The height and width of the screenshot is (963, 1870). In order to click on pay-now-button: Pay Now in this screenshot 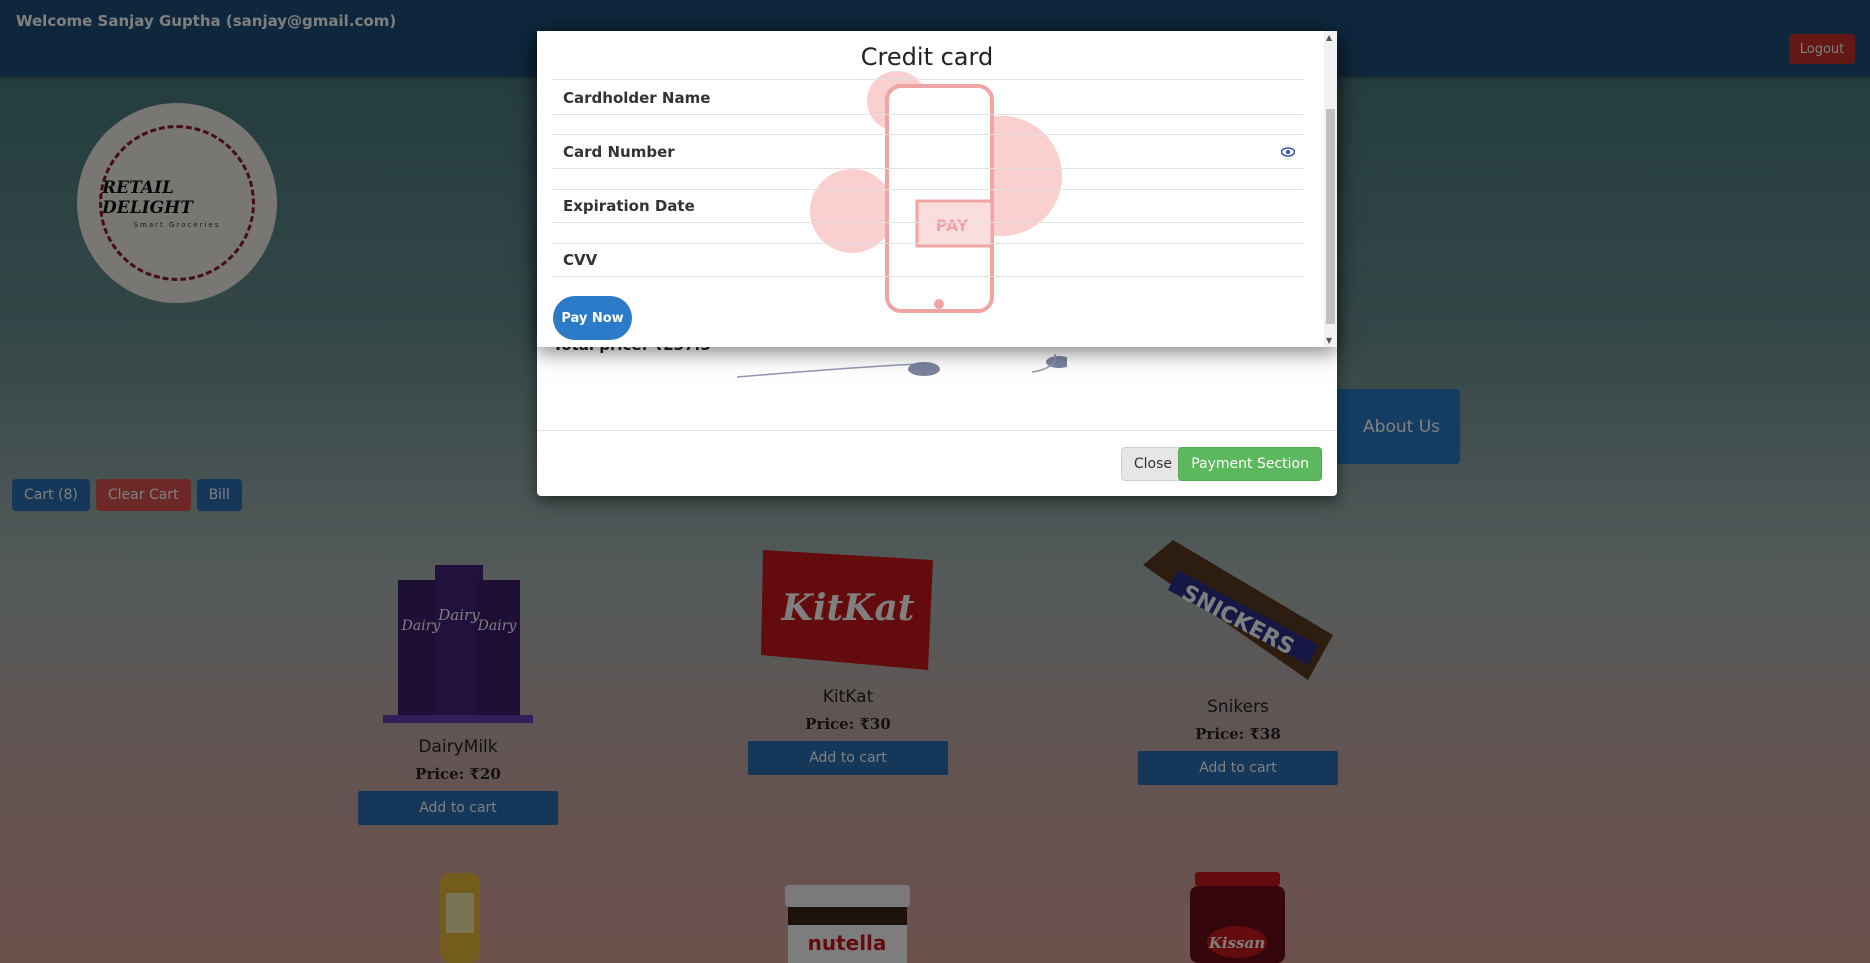, I will do `click(592, 318)`.